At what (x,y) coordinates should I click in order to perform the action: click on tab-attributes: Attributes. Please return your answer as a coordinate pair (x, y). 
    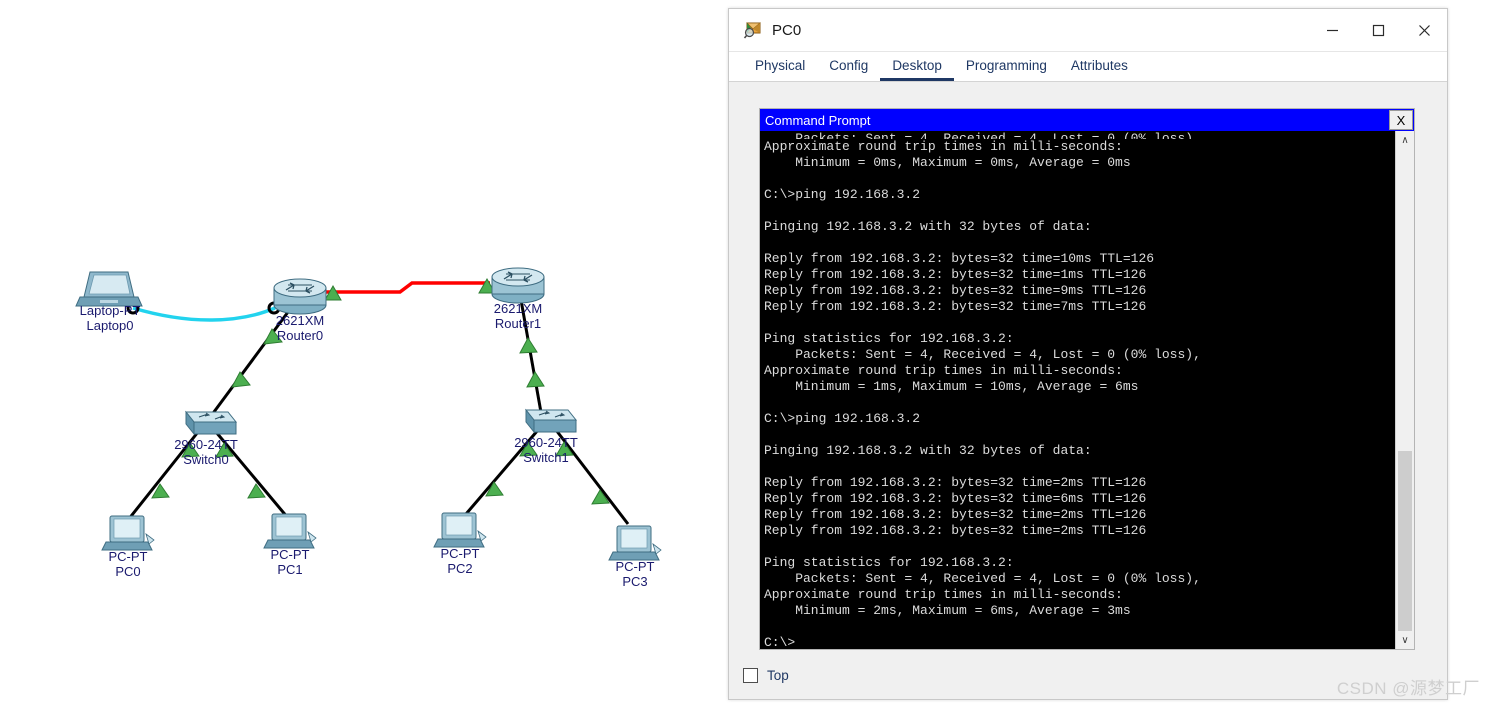
    Looking at the image, I should click on (1099, 66).